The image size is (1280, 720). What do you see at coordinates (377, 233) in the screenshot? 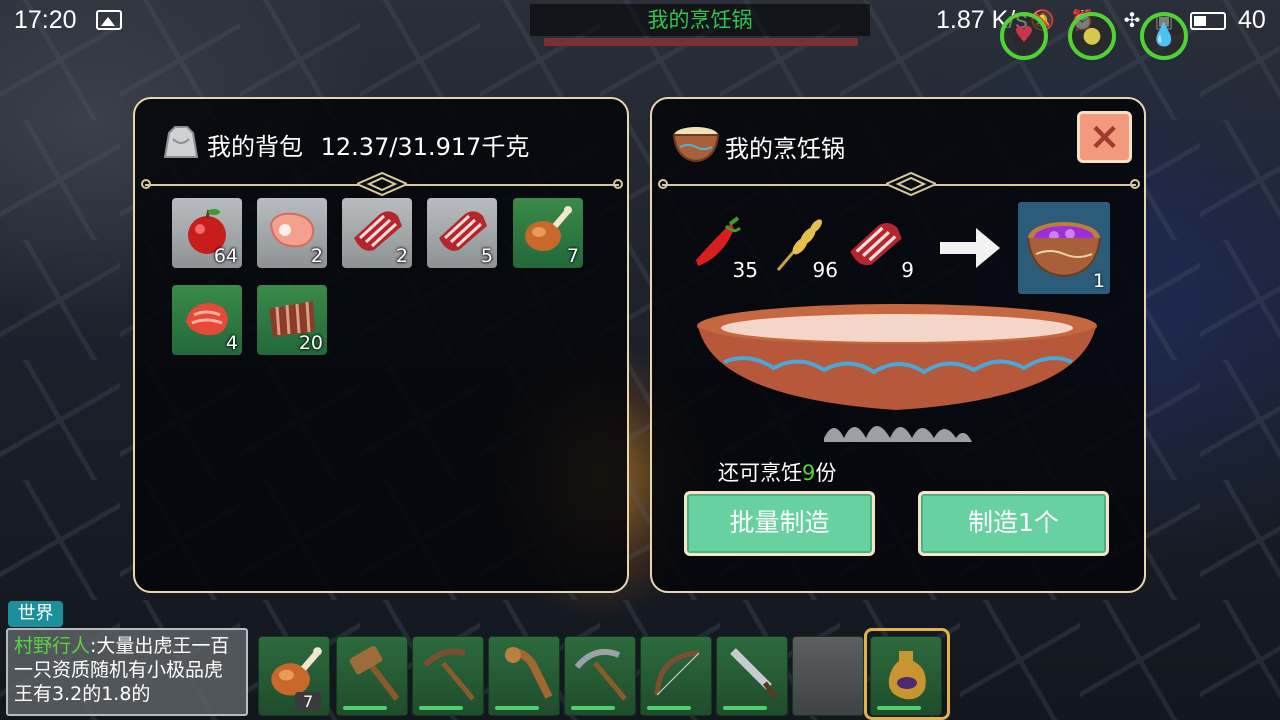
I see `backpack-item-raw-meat: 2` at bounding box center [377, 233].